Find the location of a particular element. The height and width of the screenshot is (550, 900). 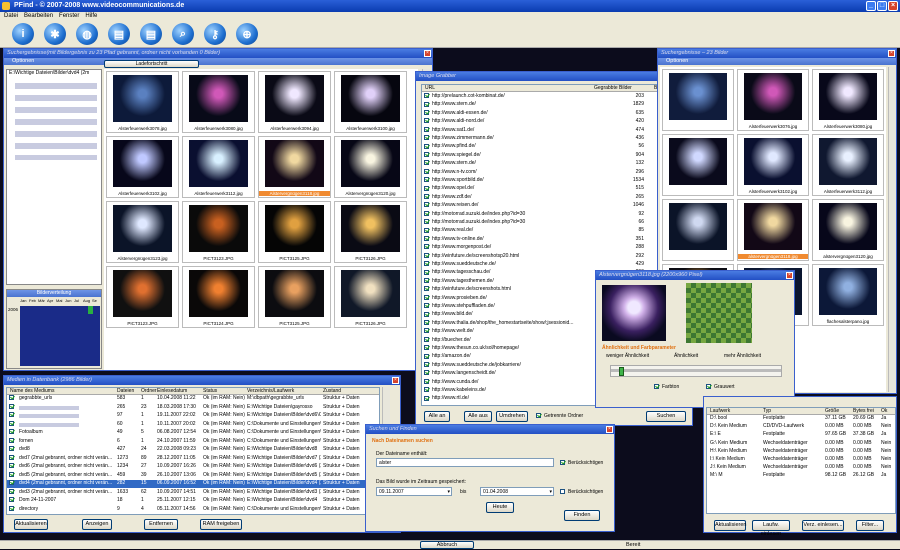

column-header: Bytes frei is located at coordinates (863, 411).